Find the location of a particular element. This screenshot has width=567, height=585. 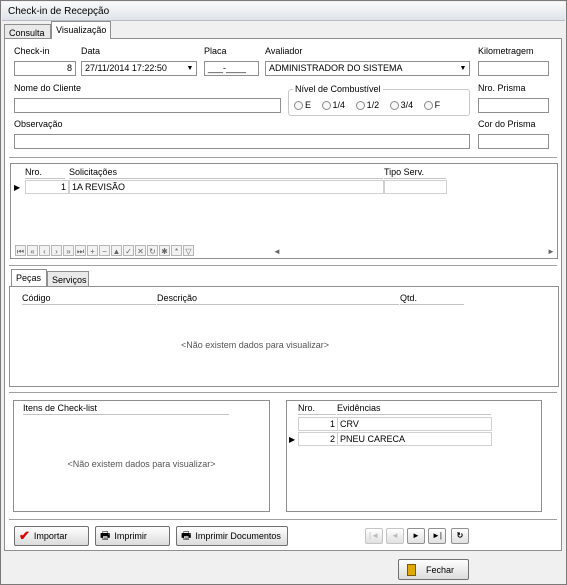

scroll-left-icon: ◄ is located at coordinates (277, 251).